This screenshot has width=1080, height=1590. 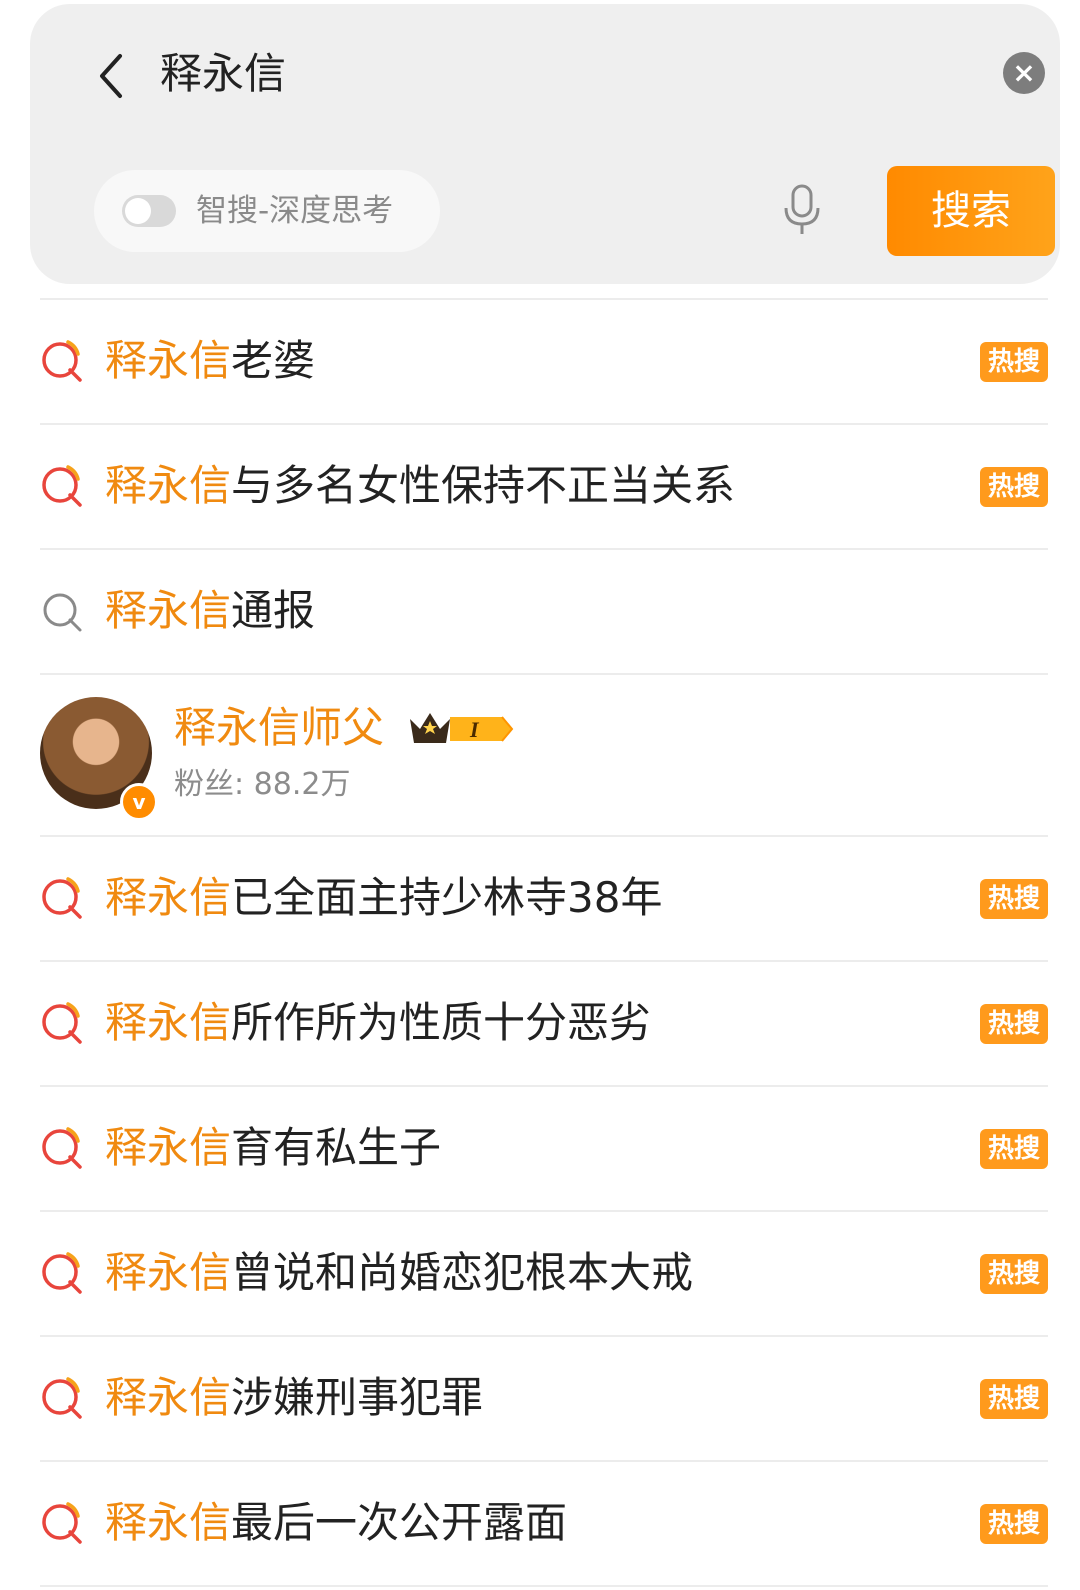 What do you see at coordinates (462, 728) in the screenshot?
I see `vip-crown-icon: I` at bounding box center [462, 728].